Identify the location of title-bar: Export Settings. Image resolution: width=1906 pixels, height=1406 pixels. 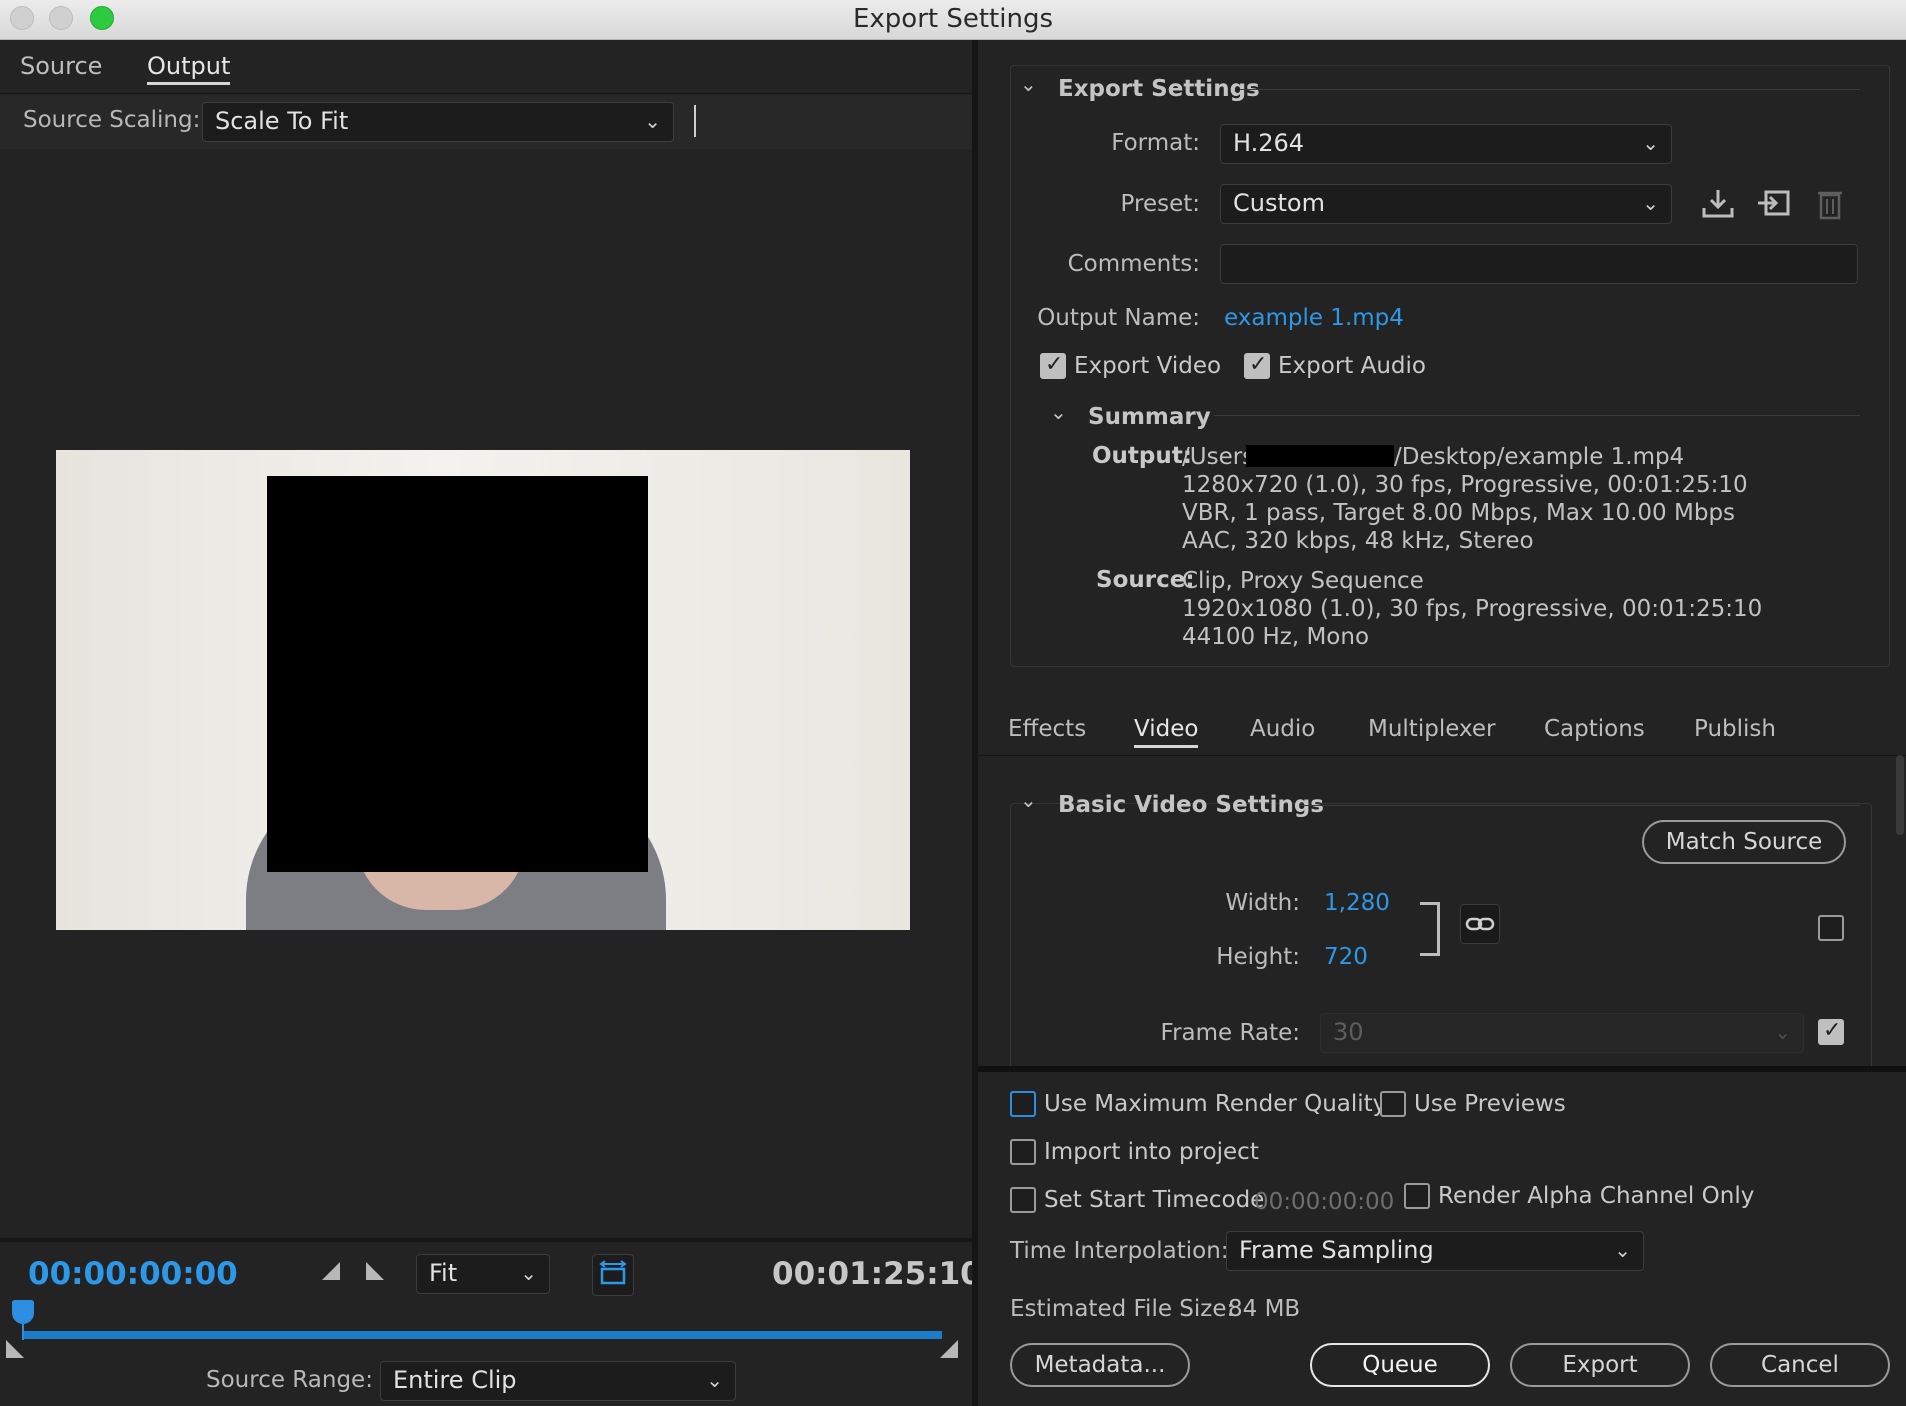
(953, 20).